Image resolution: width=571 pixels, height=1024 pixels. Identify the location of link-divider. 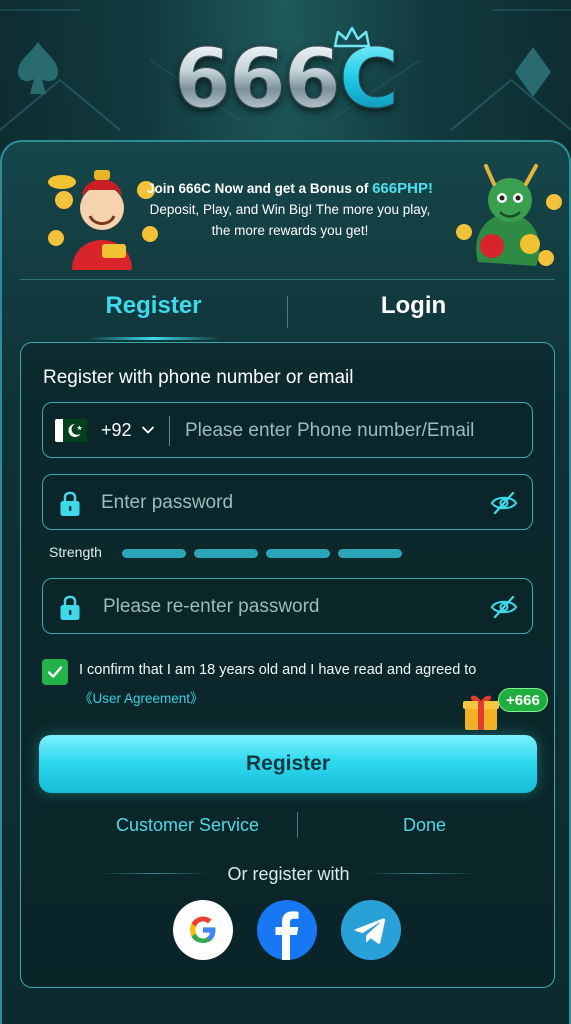
(297, 825).